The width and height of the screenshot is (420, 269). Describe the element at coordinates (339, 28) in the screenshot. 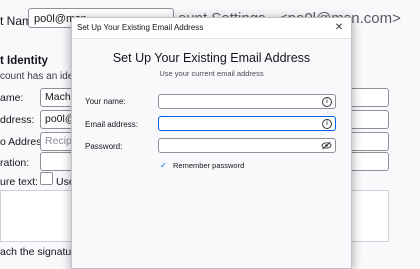

I see `close-icon: ✕` at that location.